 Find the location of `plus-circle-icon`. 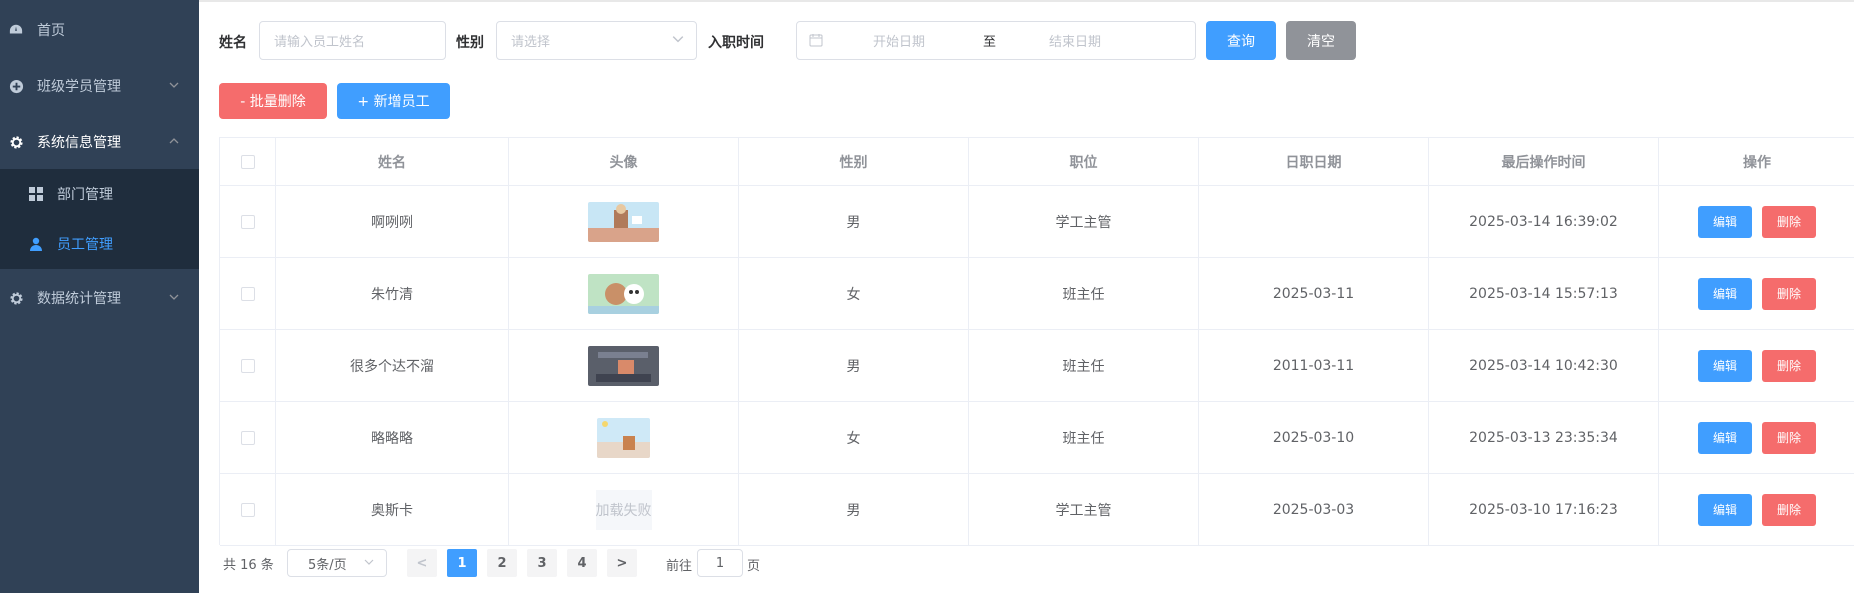

plus-circle-icon is located at coordinates (16, 86).